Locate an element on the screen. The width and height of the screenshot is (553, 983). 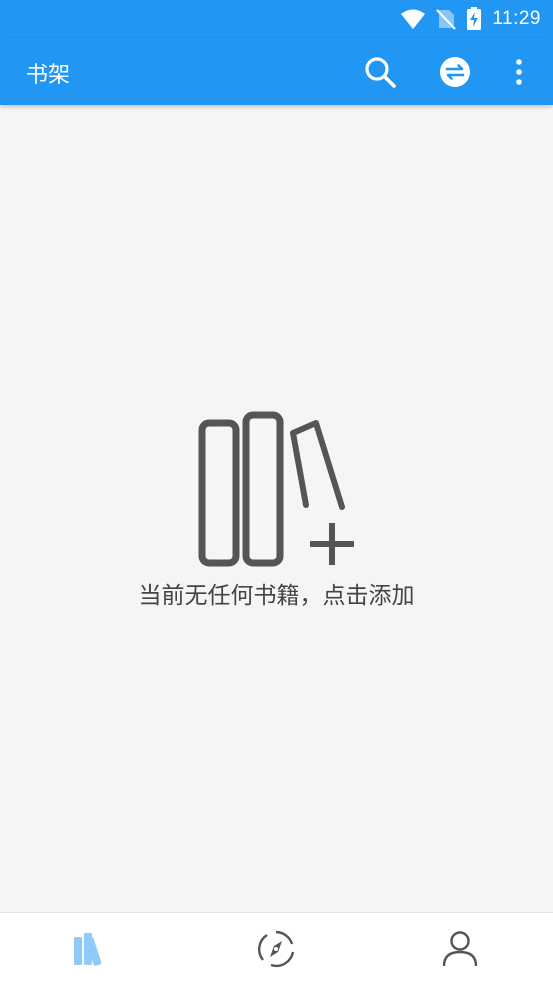
more-vert-icon is located at coordinates (519, 72).